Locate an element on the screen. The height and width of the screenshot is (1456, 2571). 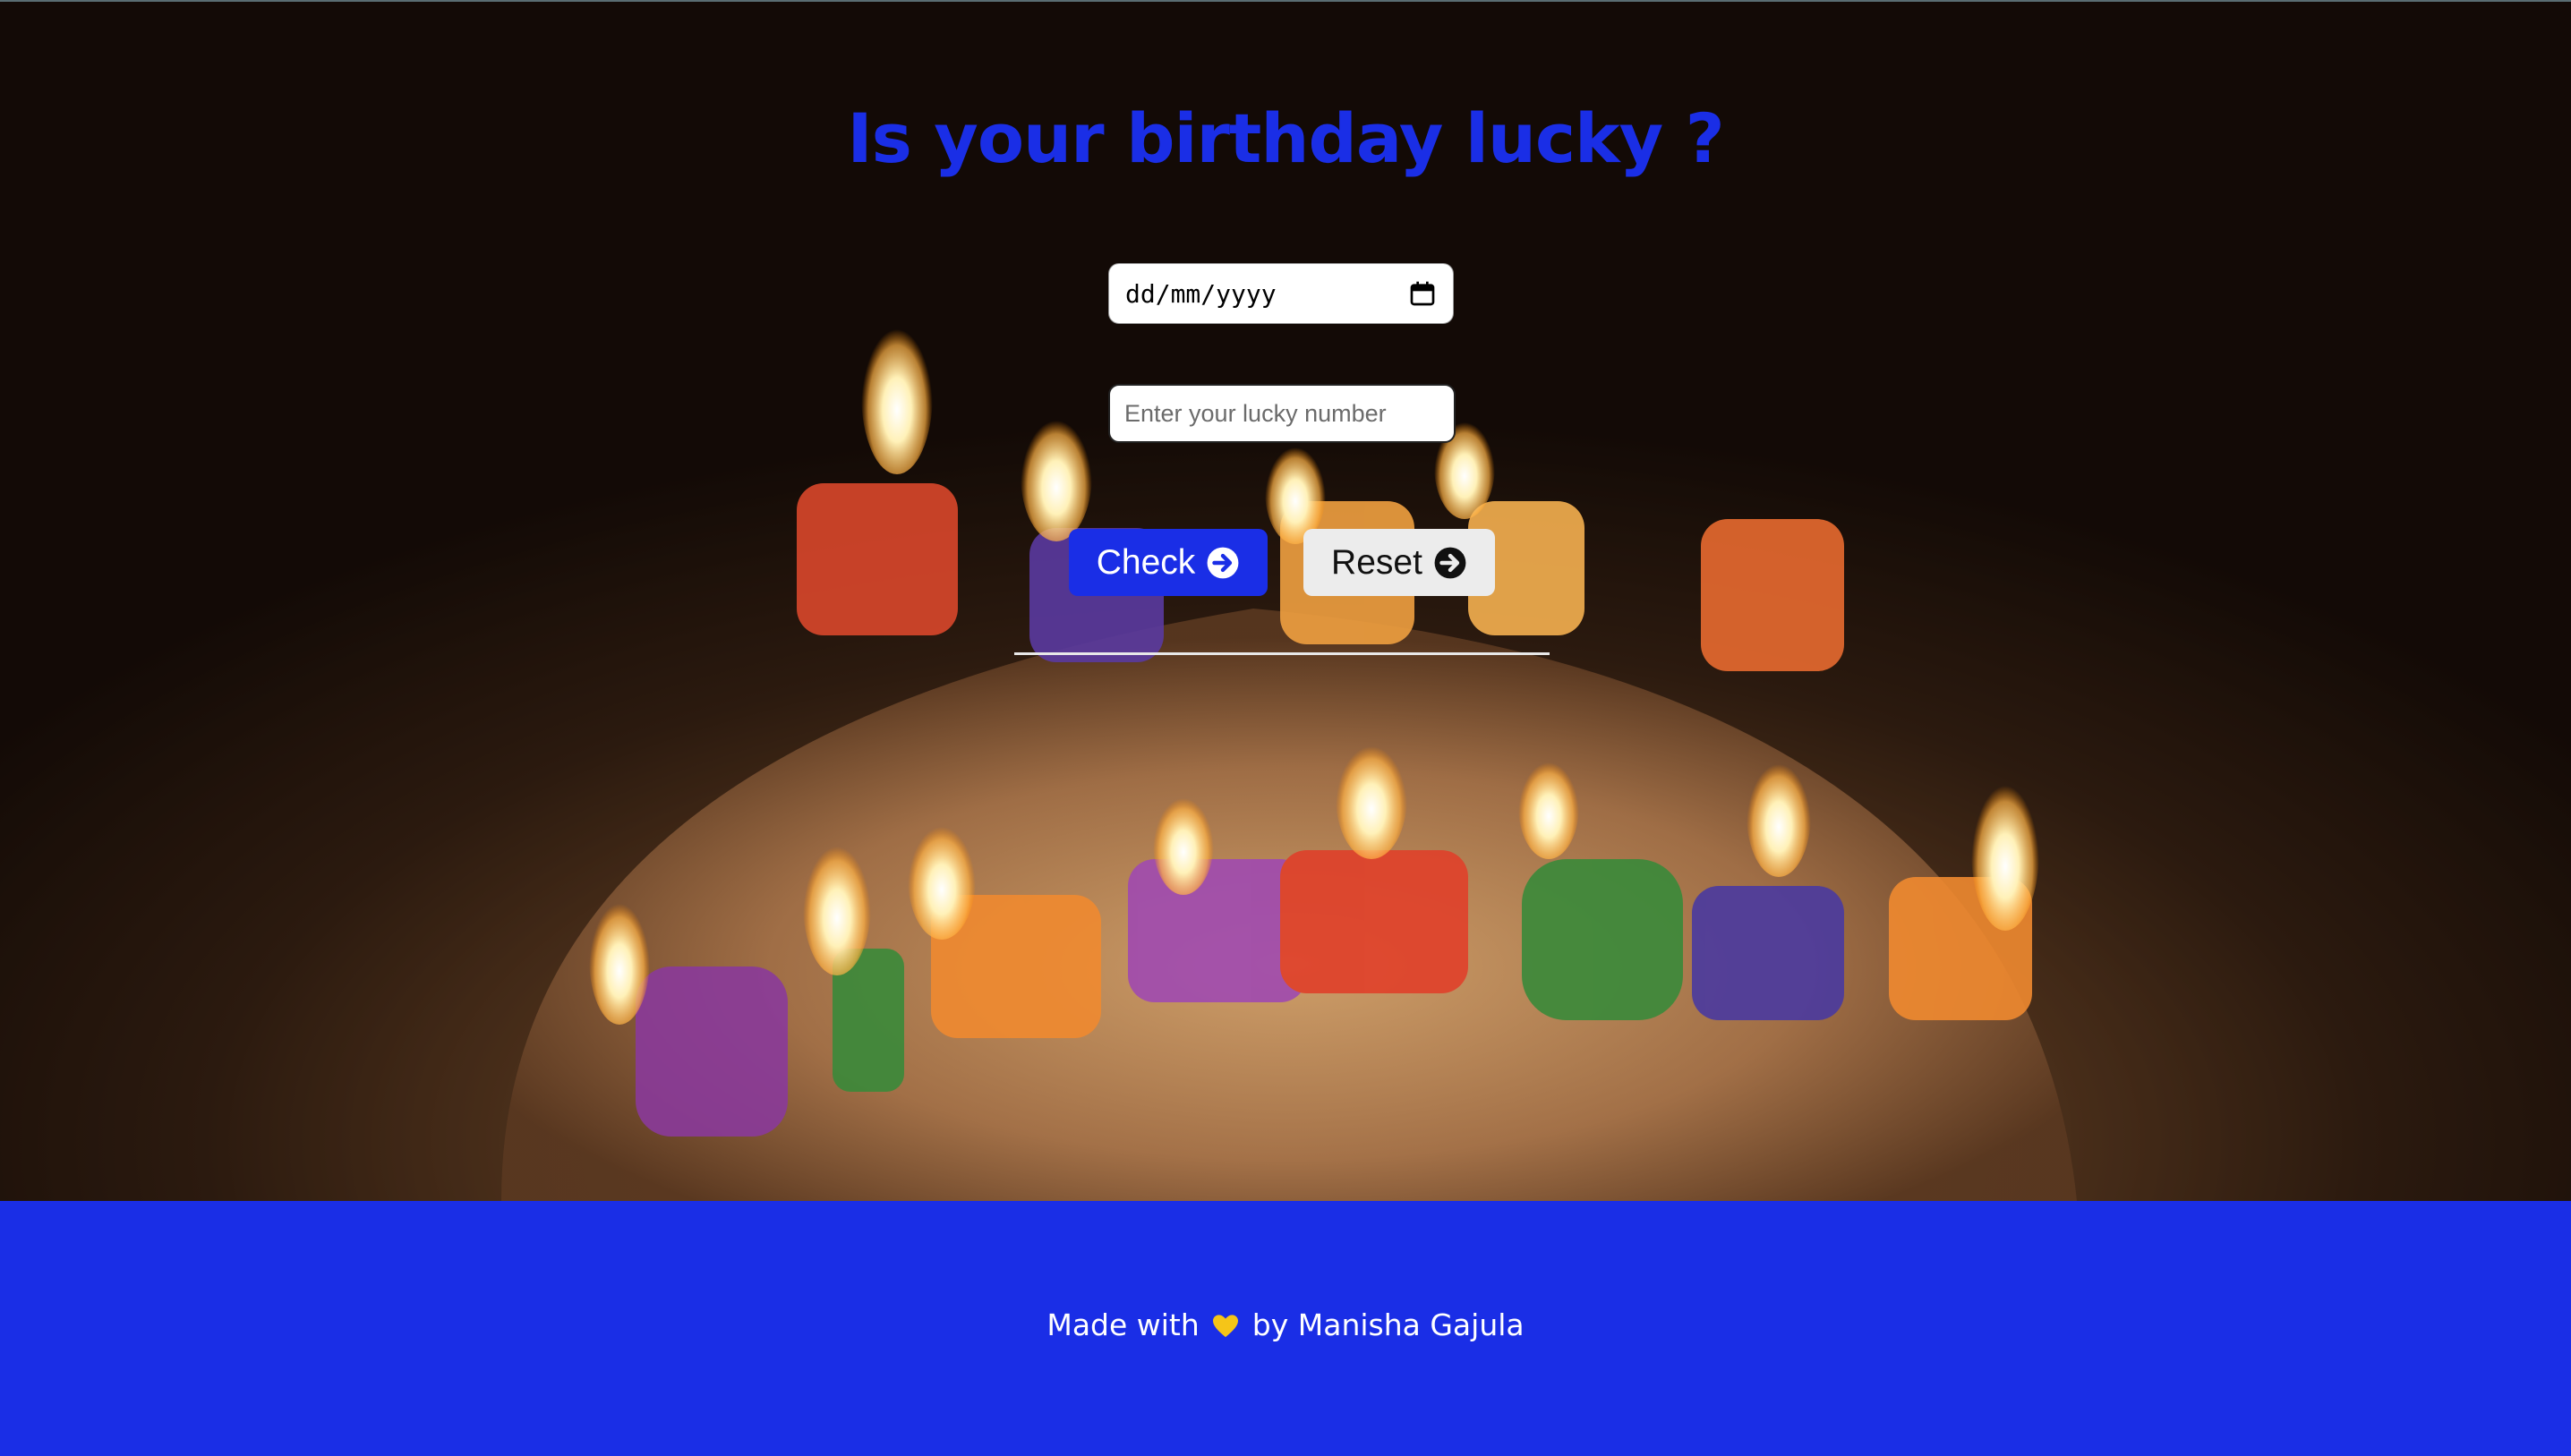
top-border is located at coordinates (1285, 1).